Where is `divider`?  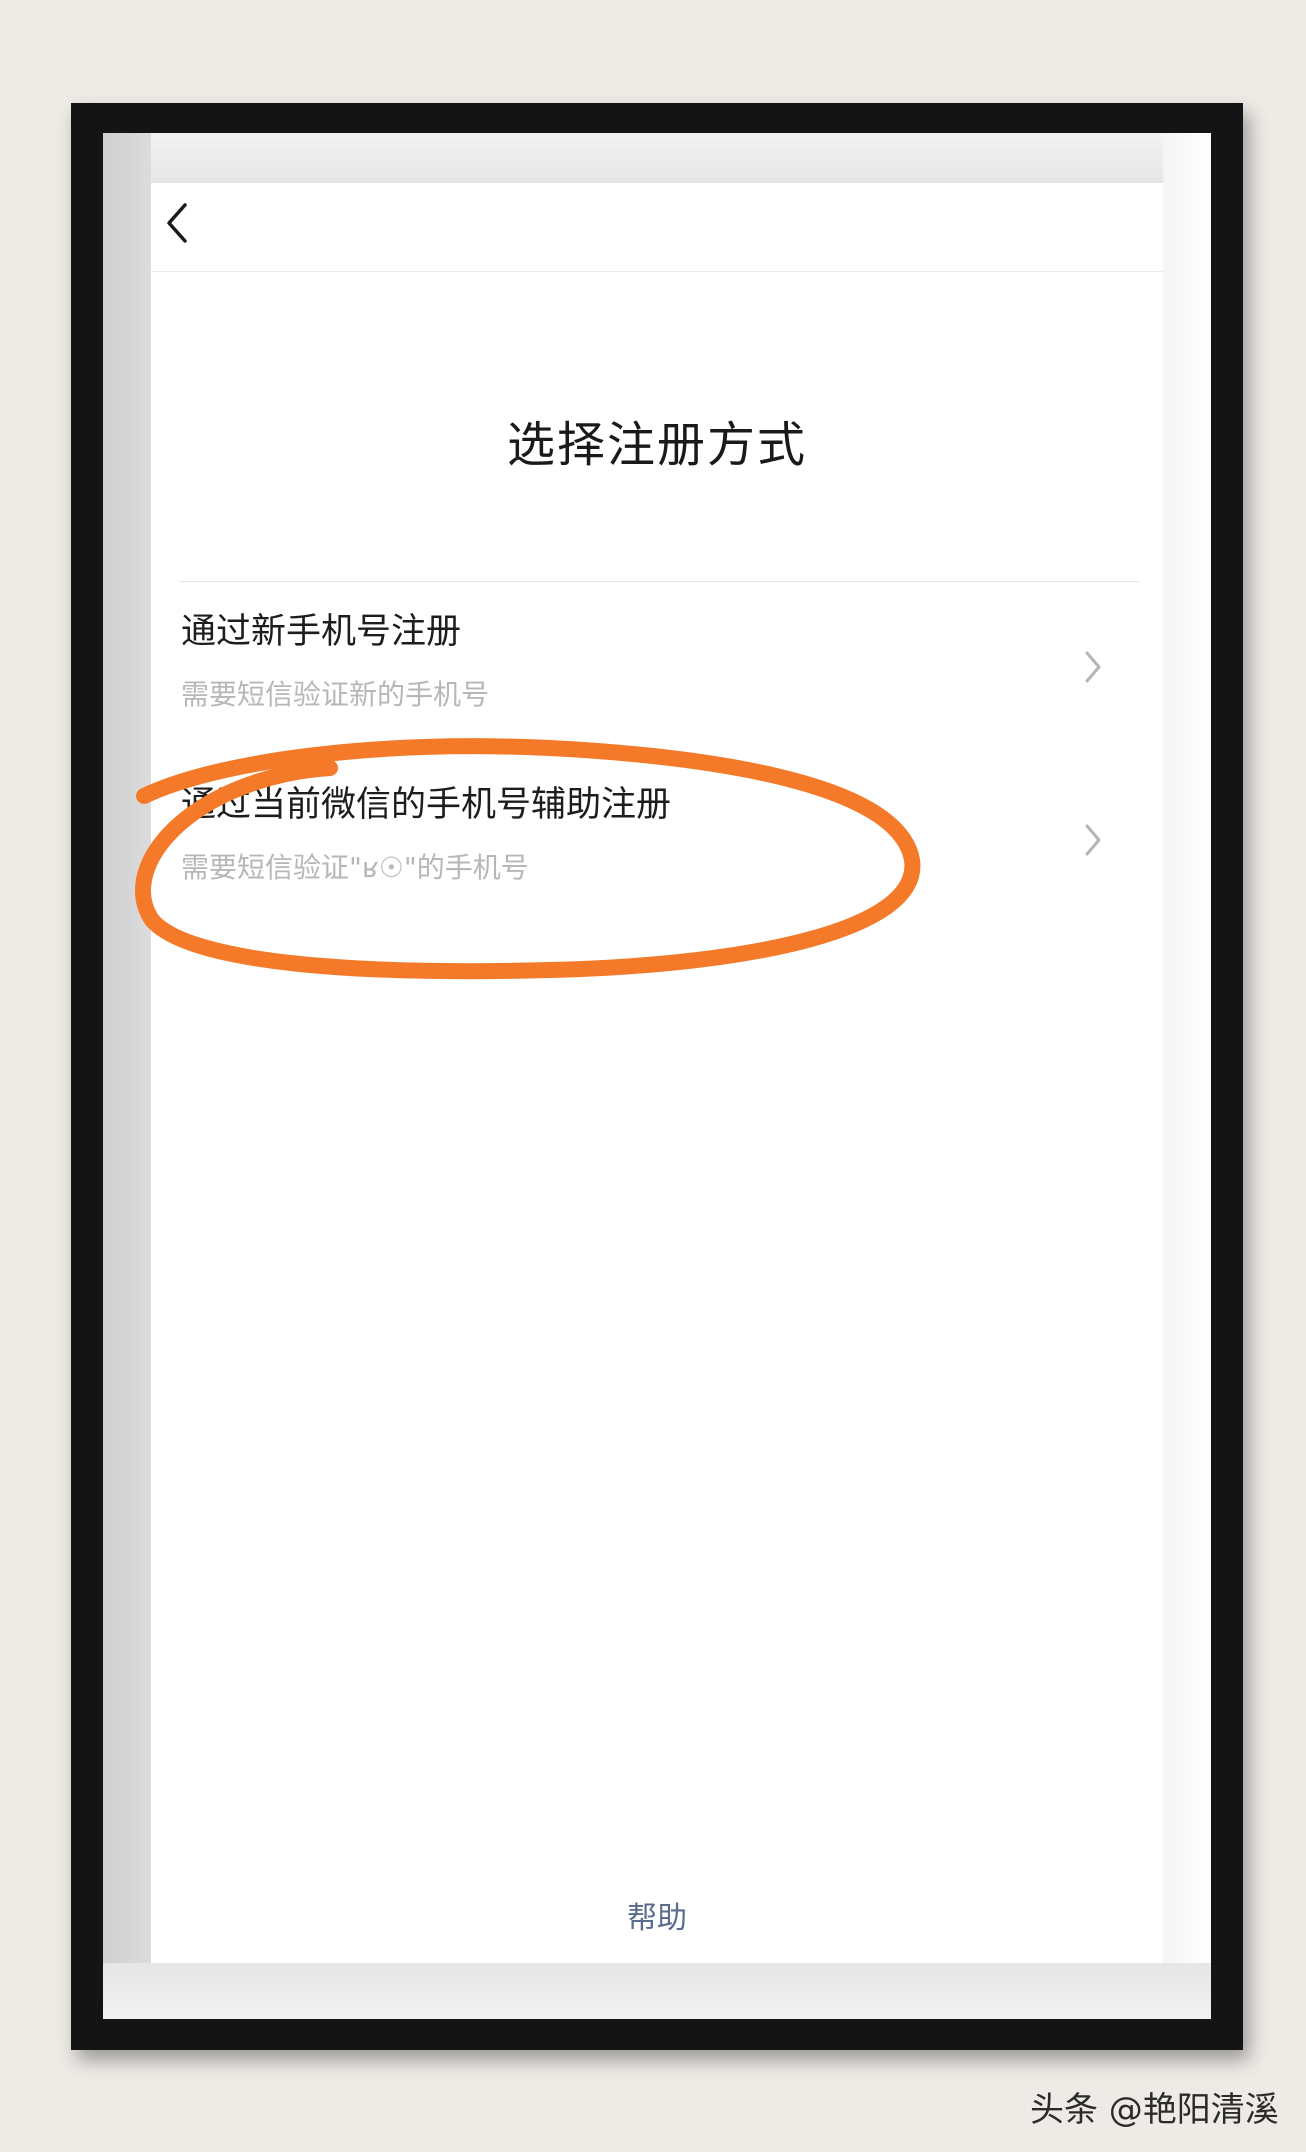 divider is located at coordinates (659, 581).